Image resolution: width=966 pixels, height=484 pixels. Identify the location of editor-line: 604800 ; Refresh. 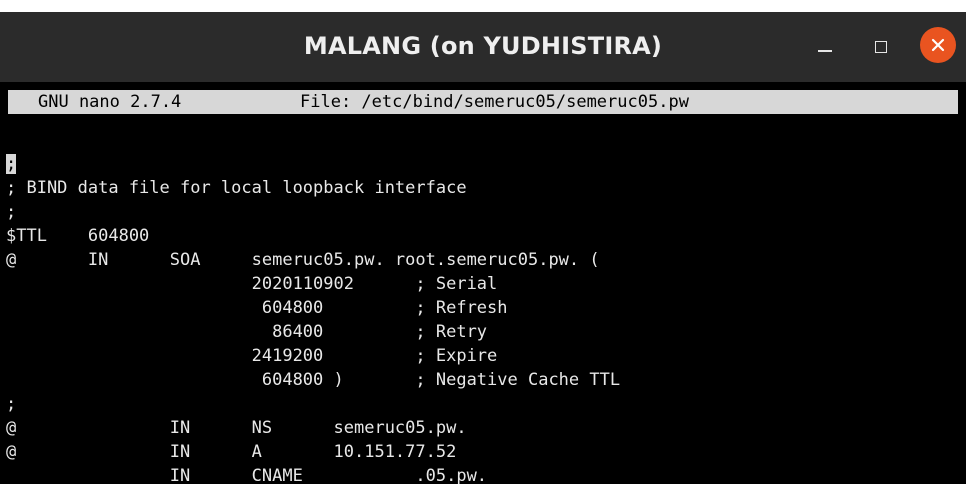
(257, 308).